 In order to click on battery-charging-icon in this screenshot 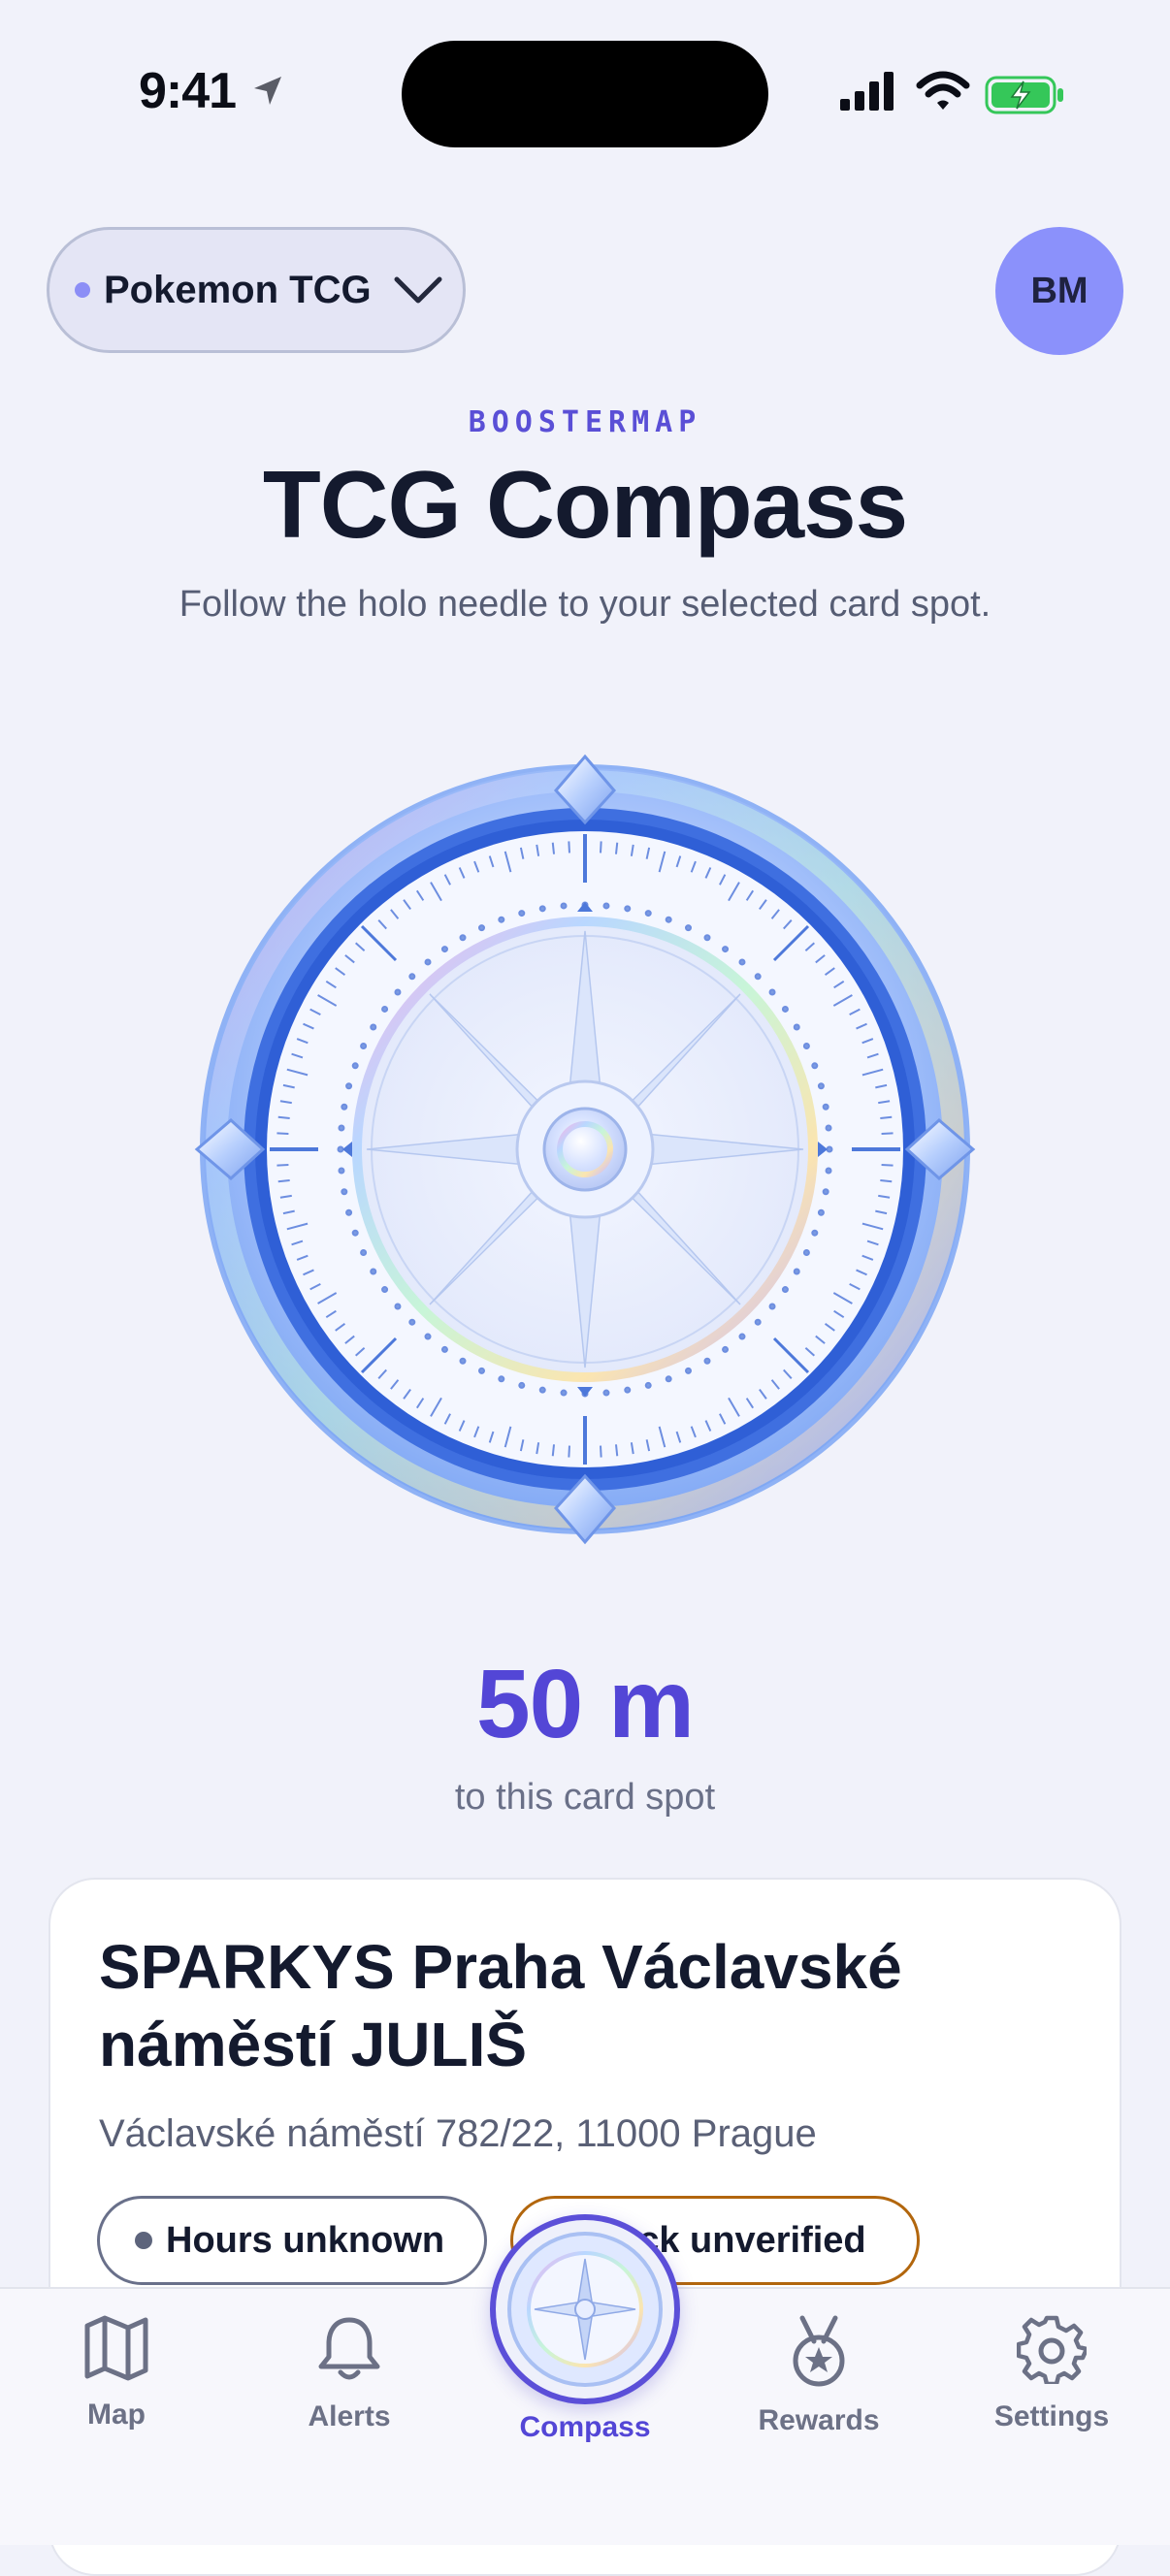, I will do `click(1024, 95)`.